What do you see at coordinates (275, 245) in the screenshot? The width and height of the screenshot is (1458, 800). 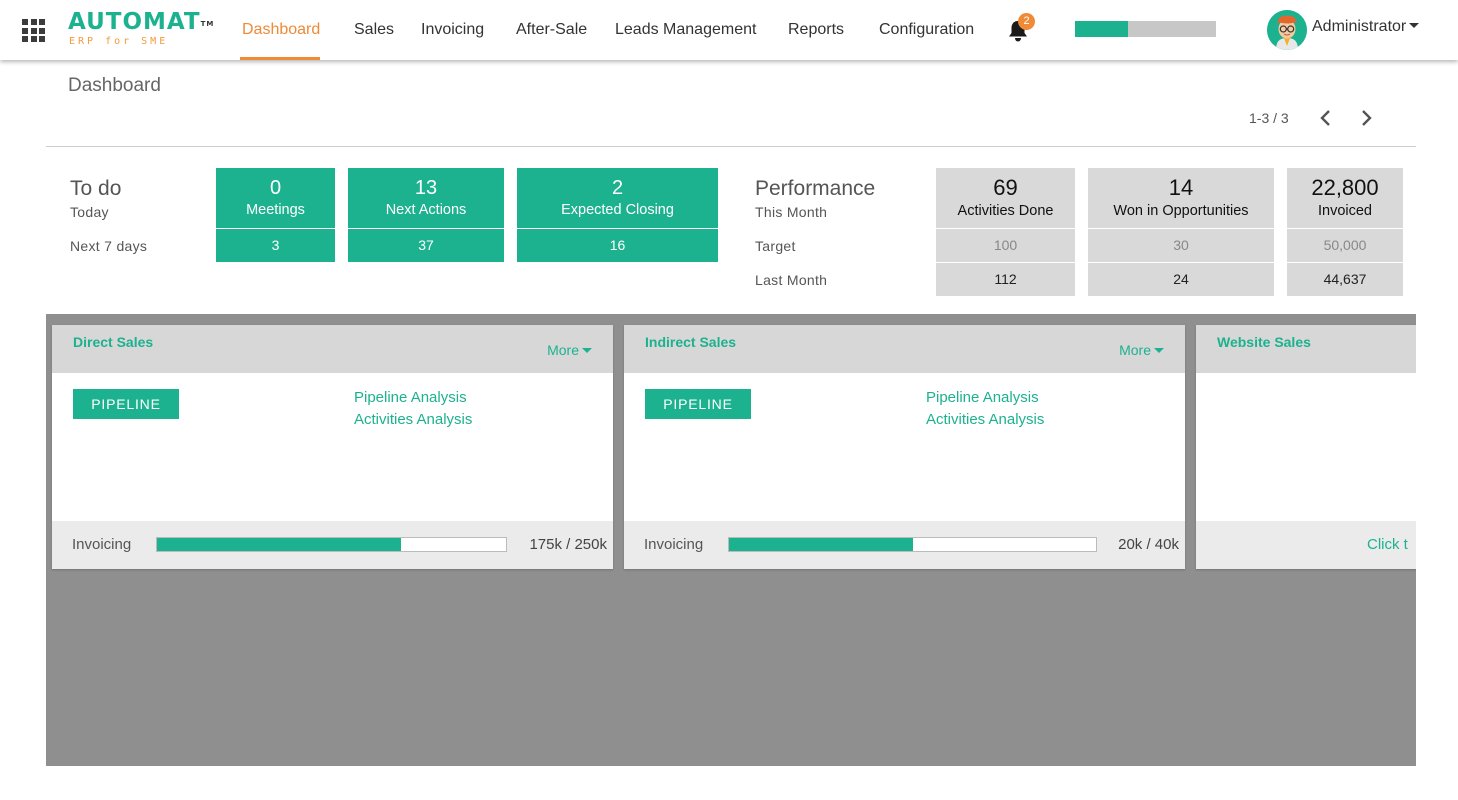 I see `todo-meetings-next7: 3` at bounding box center [275, 245].